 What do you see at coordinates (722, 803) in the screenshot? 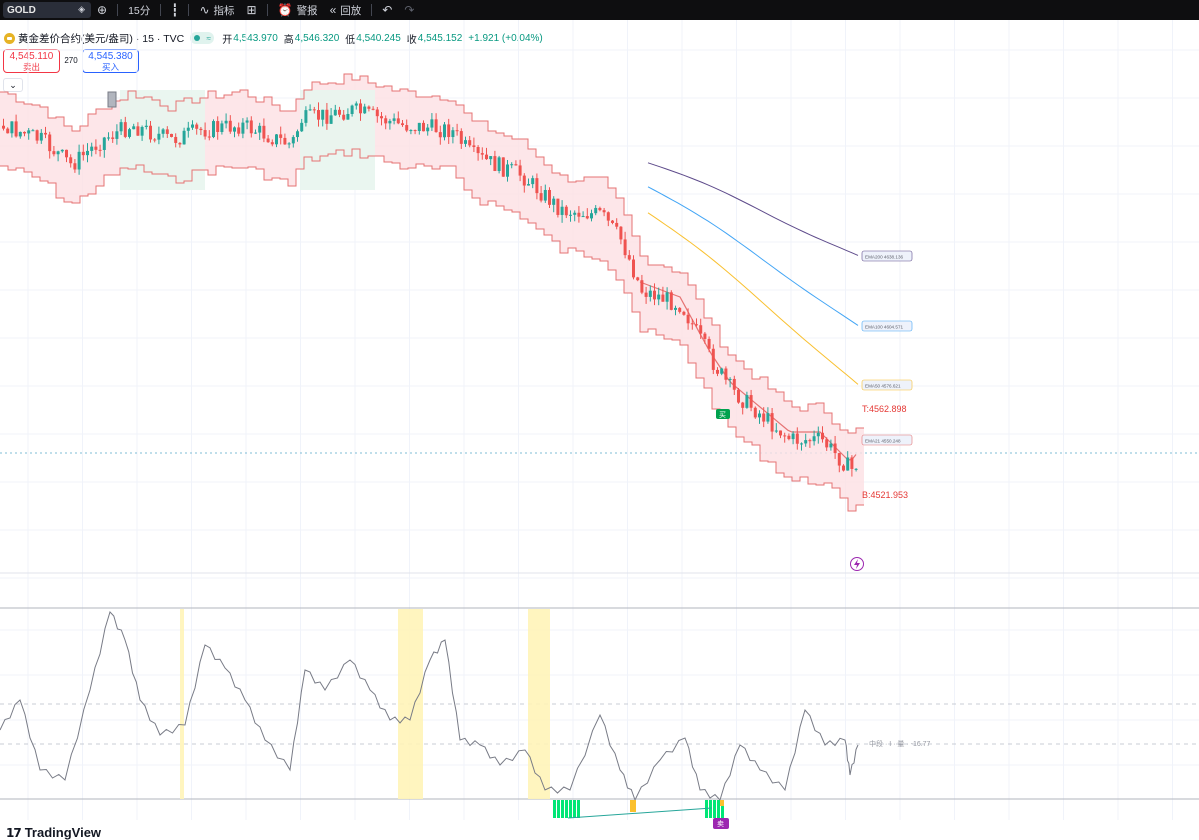
I see `osc-bar-yellow` at bounding box center [722, 803].